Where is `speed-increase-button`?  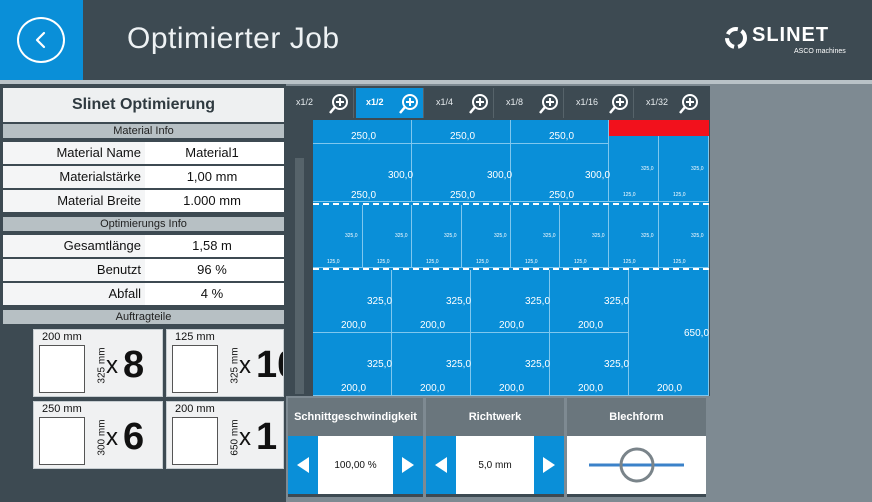
speed-increase-button is located at coordinates (408, 465).